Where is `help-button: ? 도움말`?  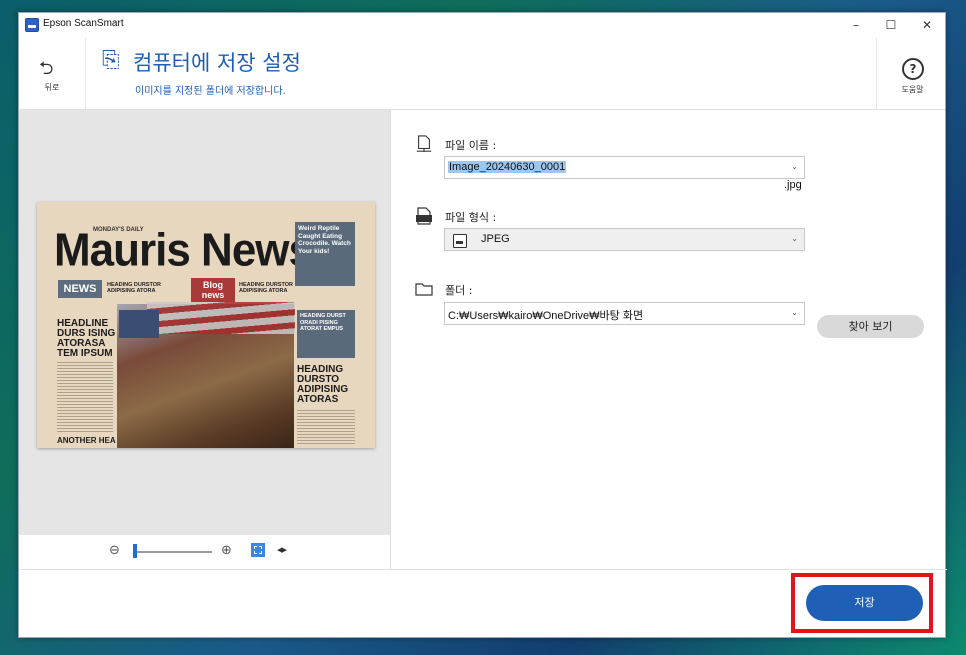
help-button: ? 도움말 is located at coordinates (912, 73).